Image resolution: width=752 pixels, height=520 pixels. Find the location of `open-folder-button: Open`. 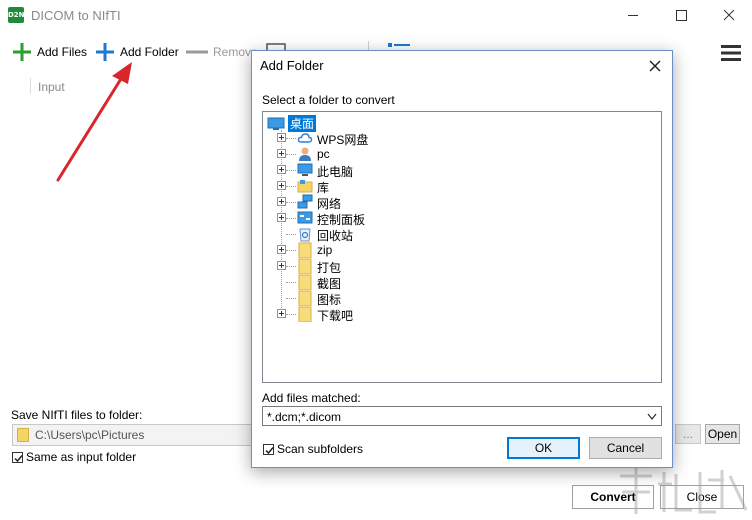

open-folder-button: Open is located at coordinates (722, 434).